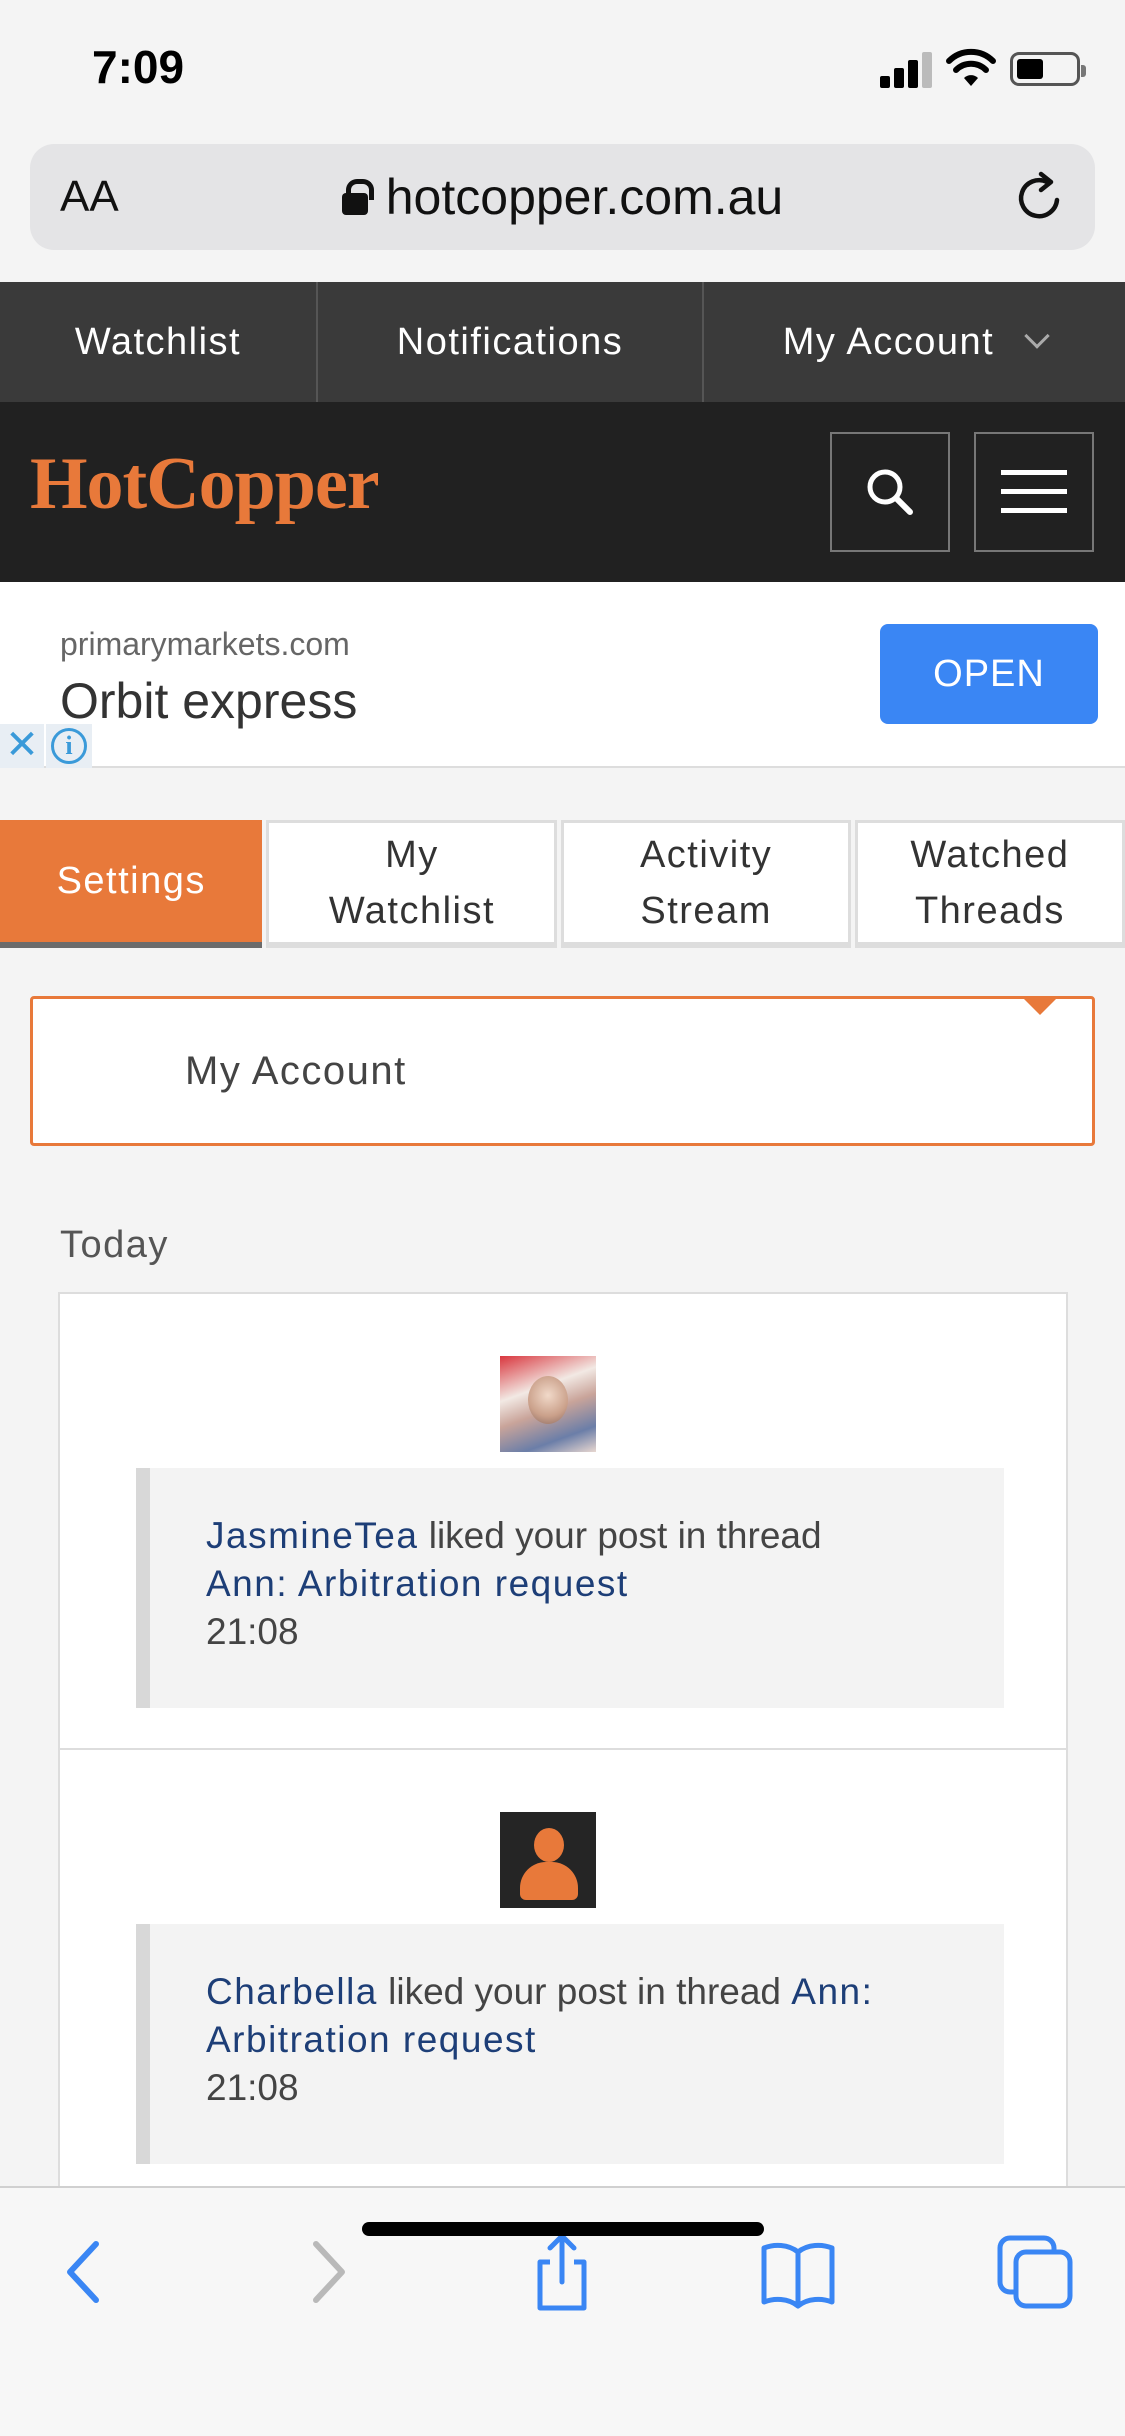 This screenshot has width=1125, height=2436. What do you see at coordinates (131, 881) in the screenshot?
I see `tab-settings-label: Settings` at bounding box center [131, 881].